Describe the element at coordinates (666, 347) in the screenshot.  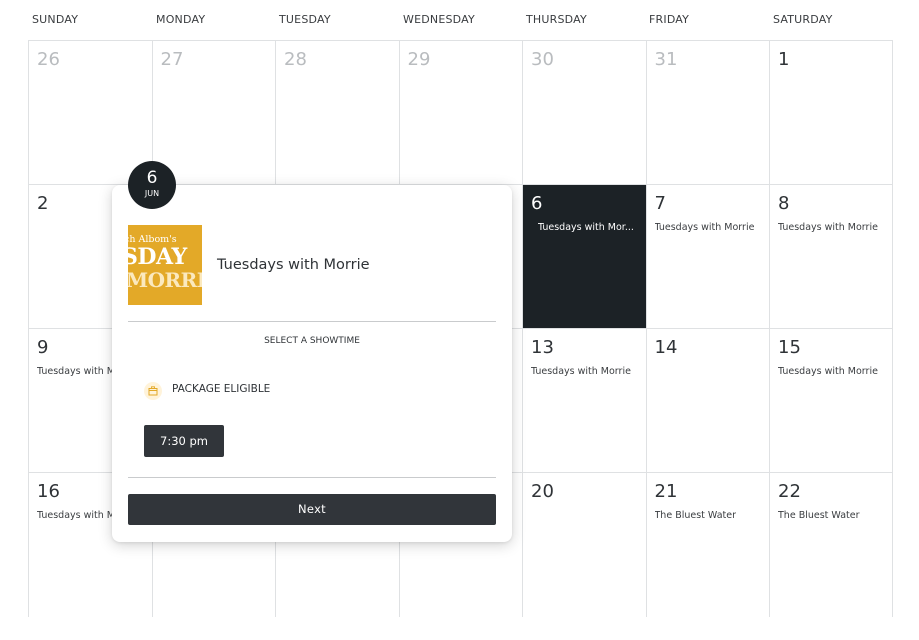
I see `day-number: 14` at that location.